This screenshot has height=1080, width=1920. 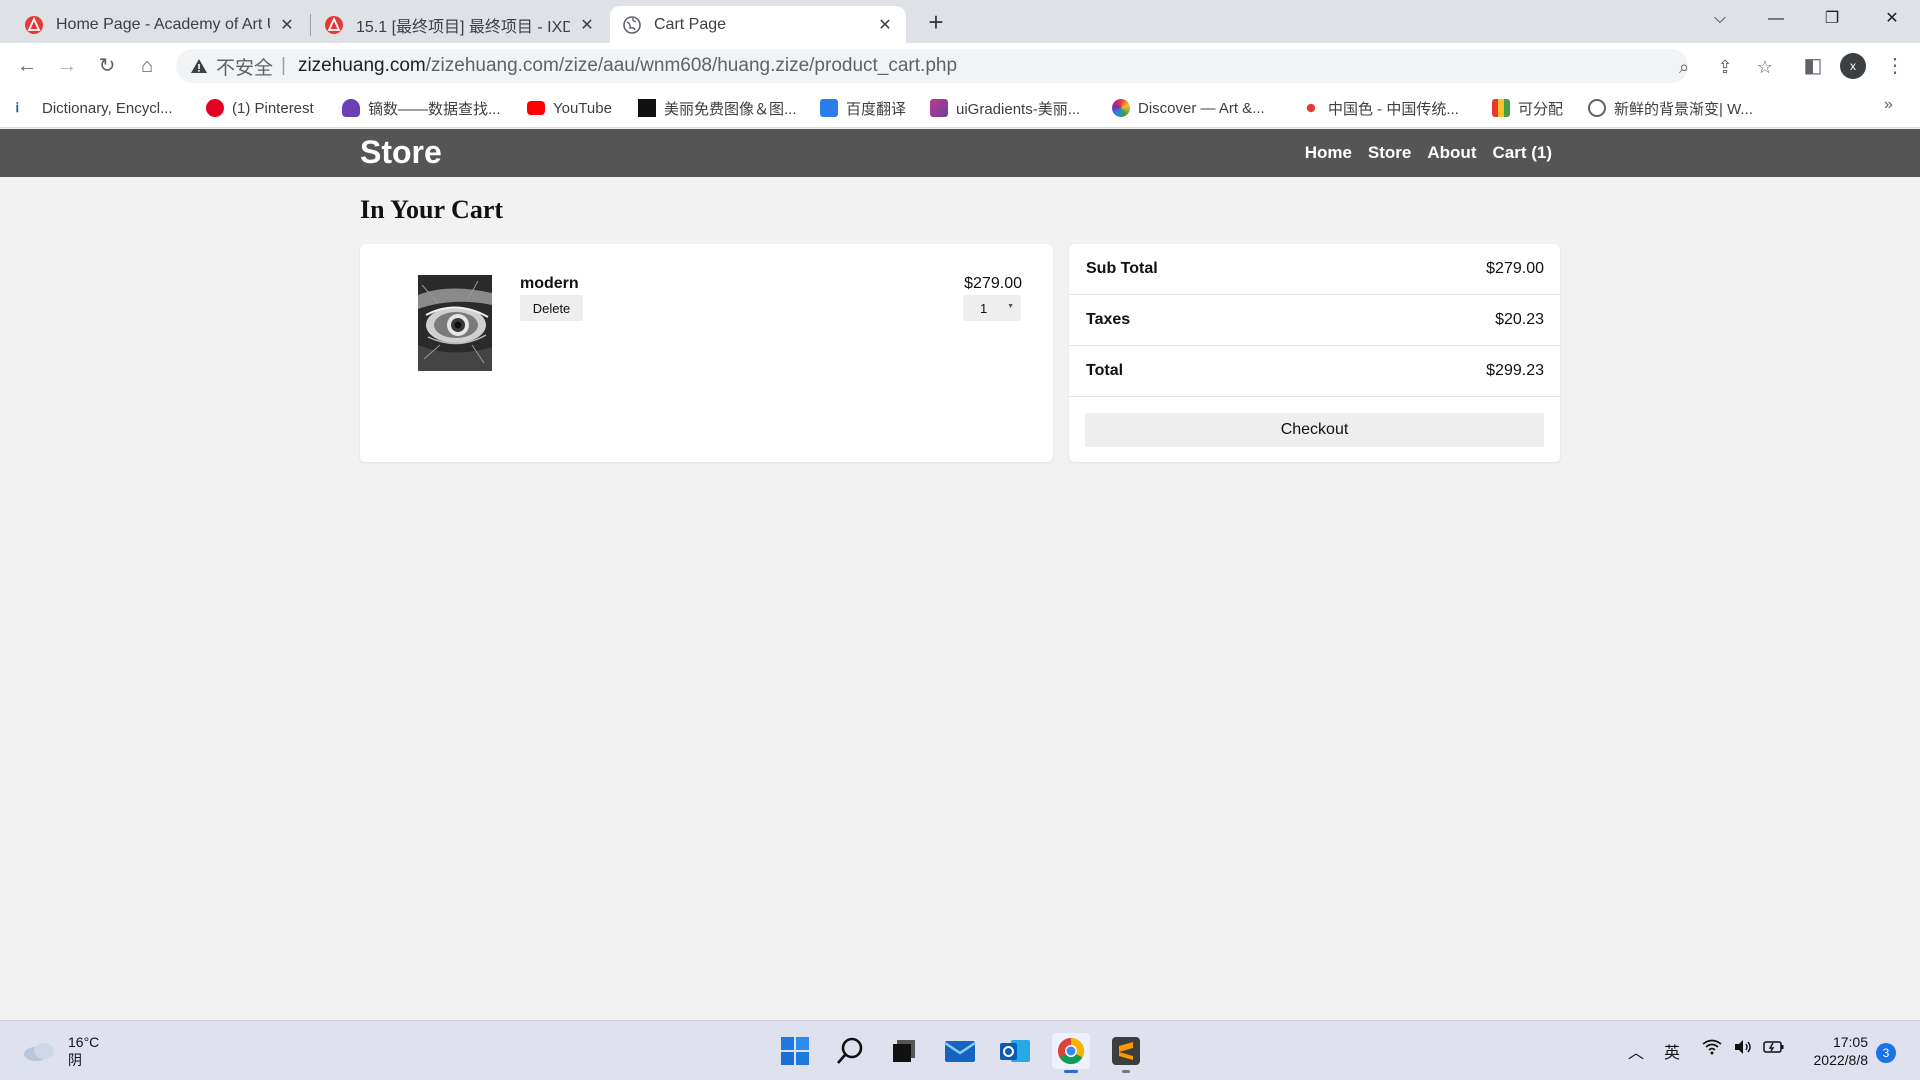 What do you see at coordinates (1712, 1049) in the screenshot?
I see `wifi-icon` at bounding box center [1712, 1049].